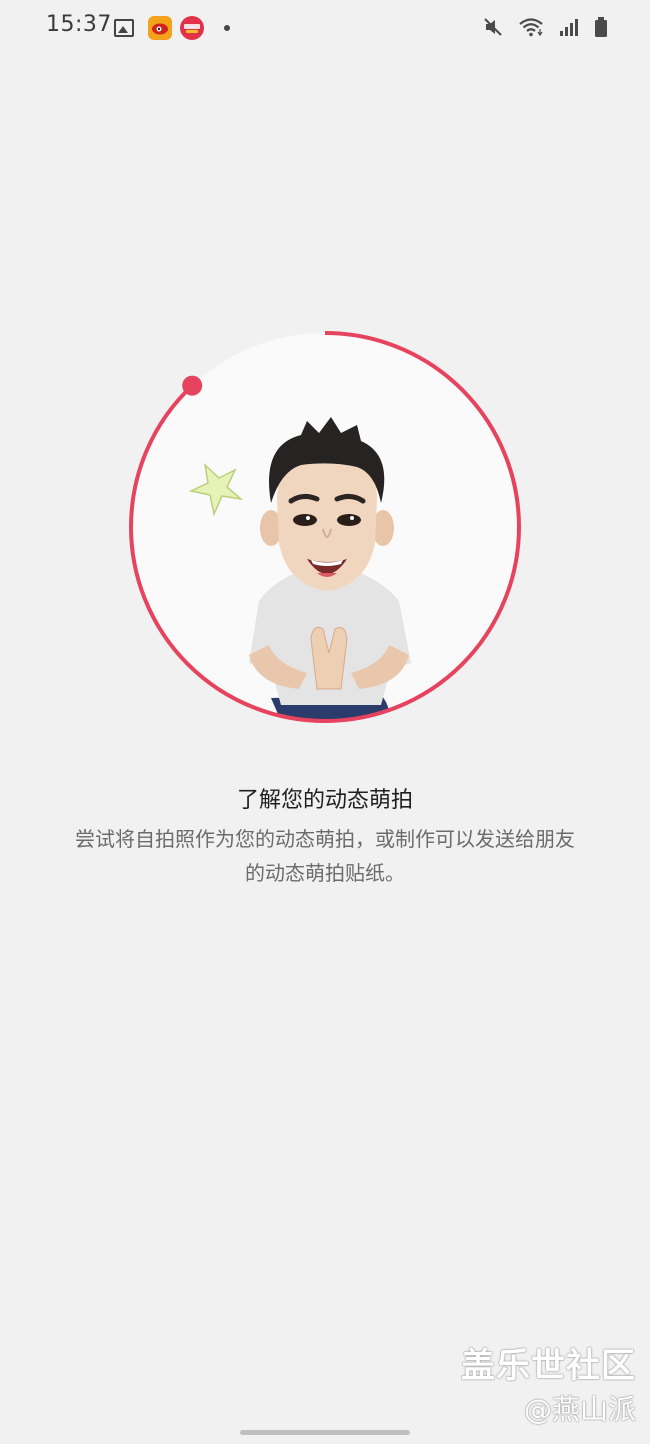 This screenshot has height=1444, width=650. What do you see at coordinates (192, 28) in the screenshot?
I see `app-badge-icon` at bounding box center [192, 28].